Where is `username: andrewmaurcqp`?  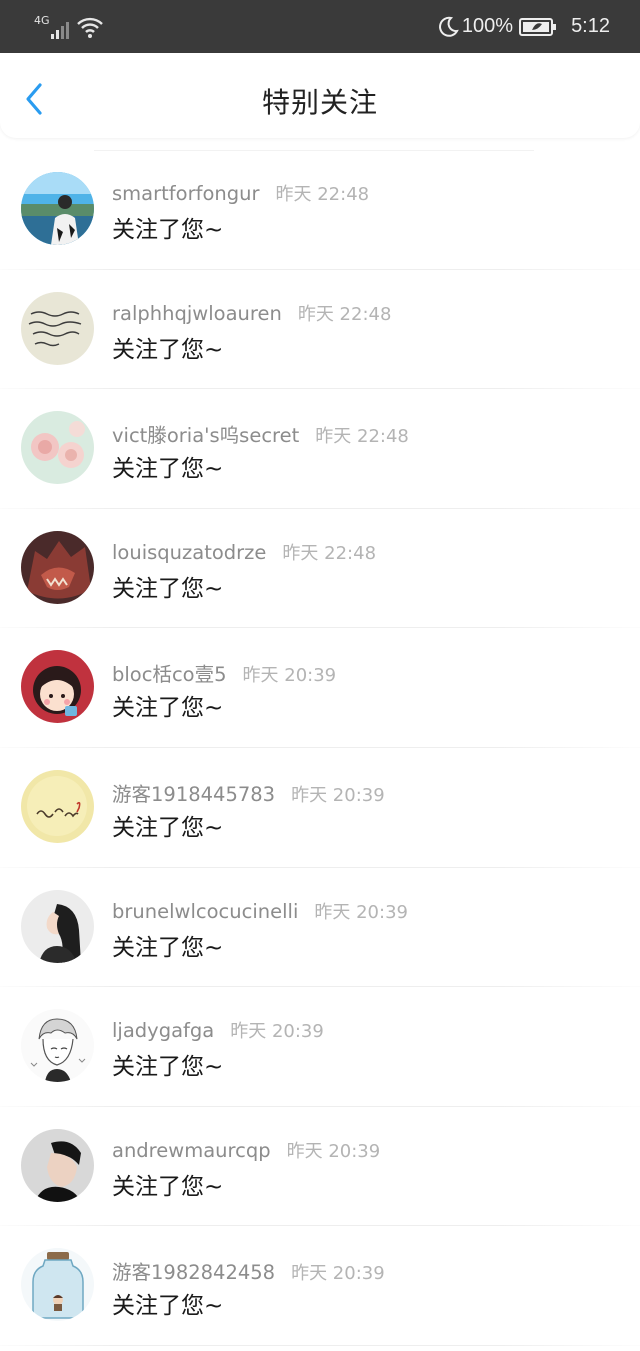 username: andrewmaurcqp is located at coordinates (191, 1150).